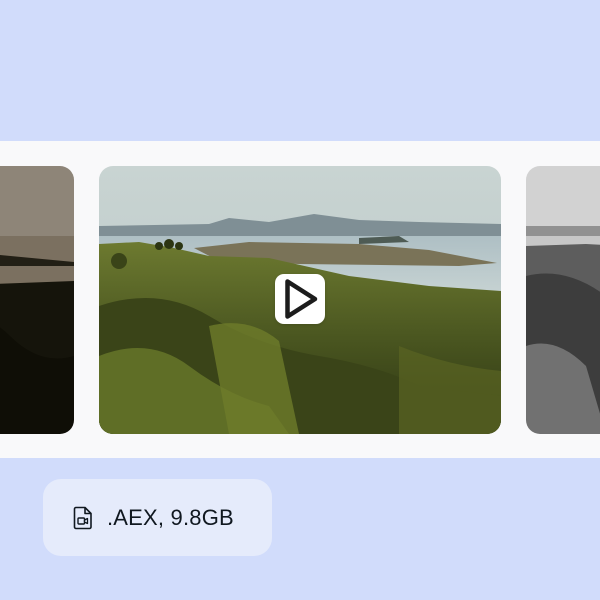  Describe the element at coordinates (84, 518) in the screenshot. I see `video-file-icon` at that location.